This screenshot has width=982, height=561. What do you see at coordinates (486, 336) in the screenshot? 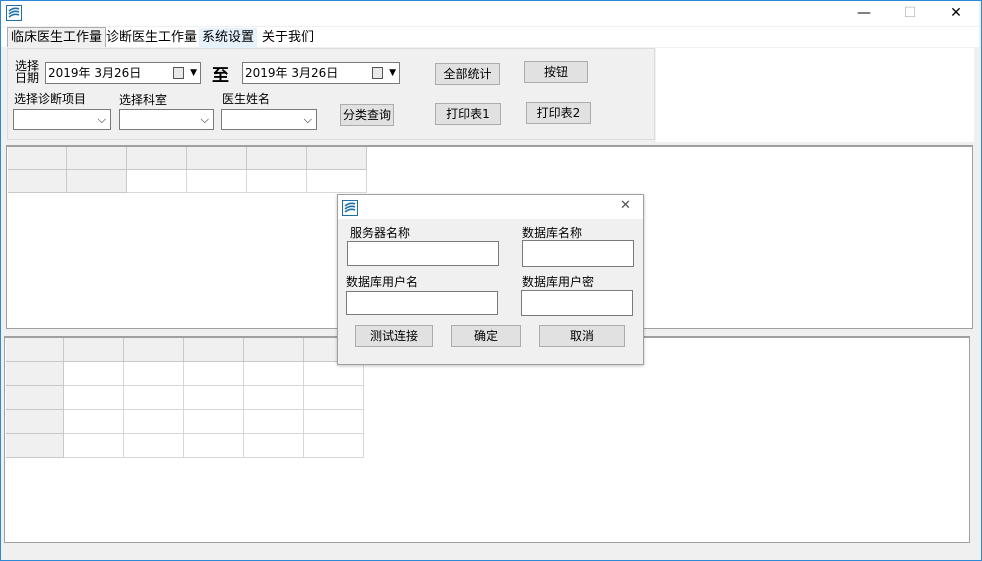
I see `ok-button: 确定` at bounding box center [486, 336].